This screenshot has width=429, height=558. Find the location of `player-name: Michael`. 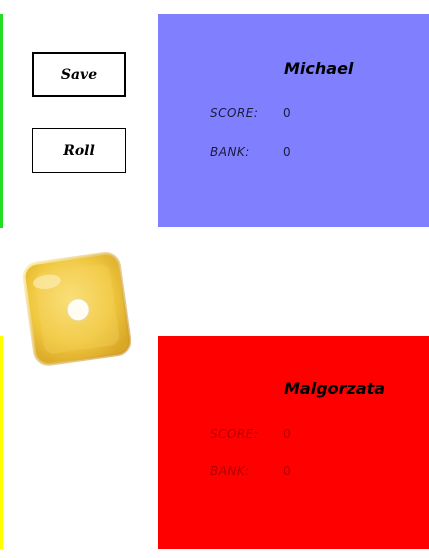

player-name: Michael is located at coordinates (319, 68).